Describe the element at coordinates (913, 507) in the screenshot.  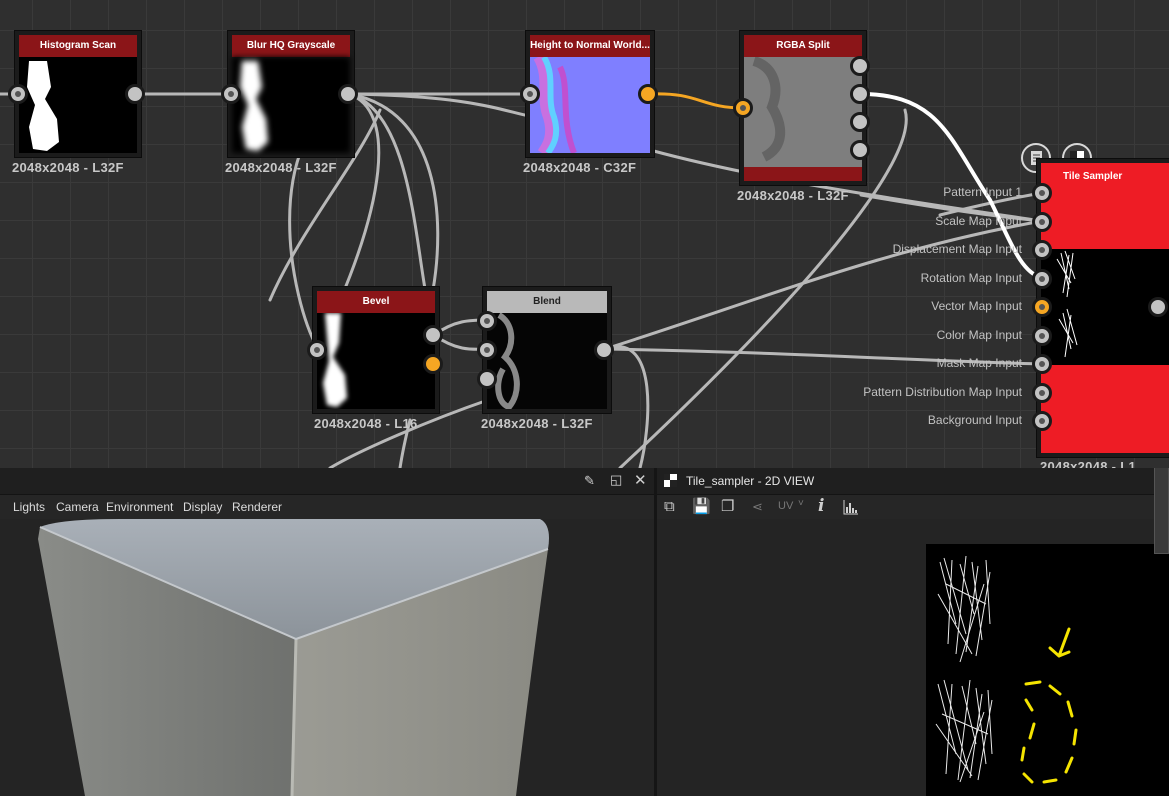
I see `2d-view-toolbar: ⧉ 💾 ❐ ⋖ UV ˅ i` at that location.